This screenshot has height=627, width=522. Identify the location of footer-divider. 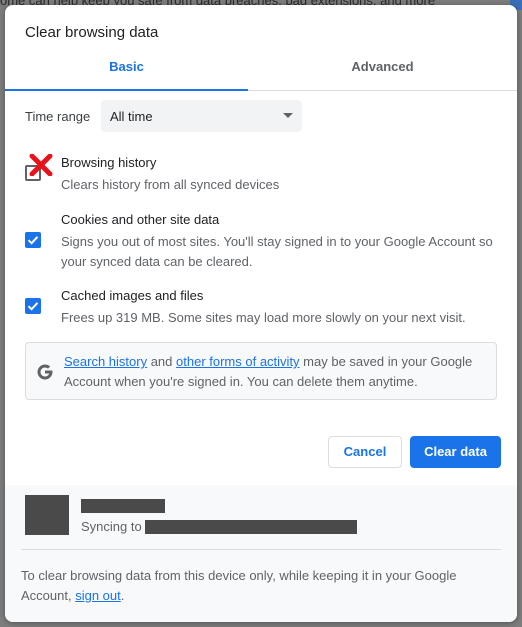
(261, 549).